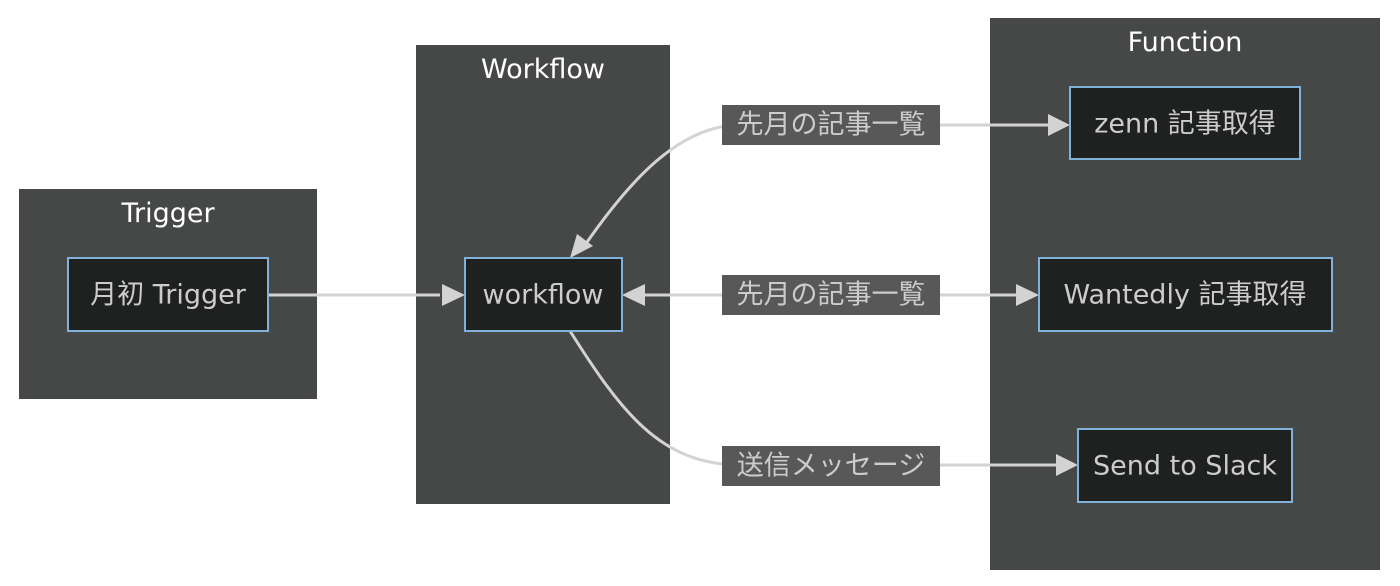  I want to click on cluster-title: Workflow, so click(543, 69).